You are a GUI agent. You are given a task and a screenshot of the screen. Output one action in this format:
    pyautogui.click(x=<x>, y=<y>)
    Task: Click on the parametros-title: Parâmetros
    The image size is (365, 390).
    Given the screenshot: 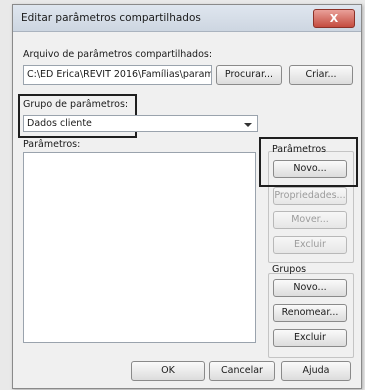 What is the action you would take?
    pyautogui.click(x=299, y=149)
    